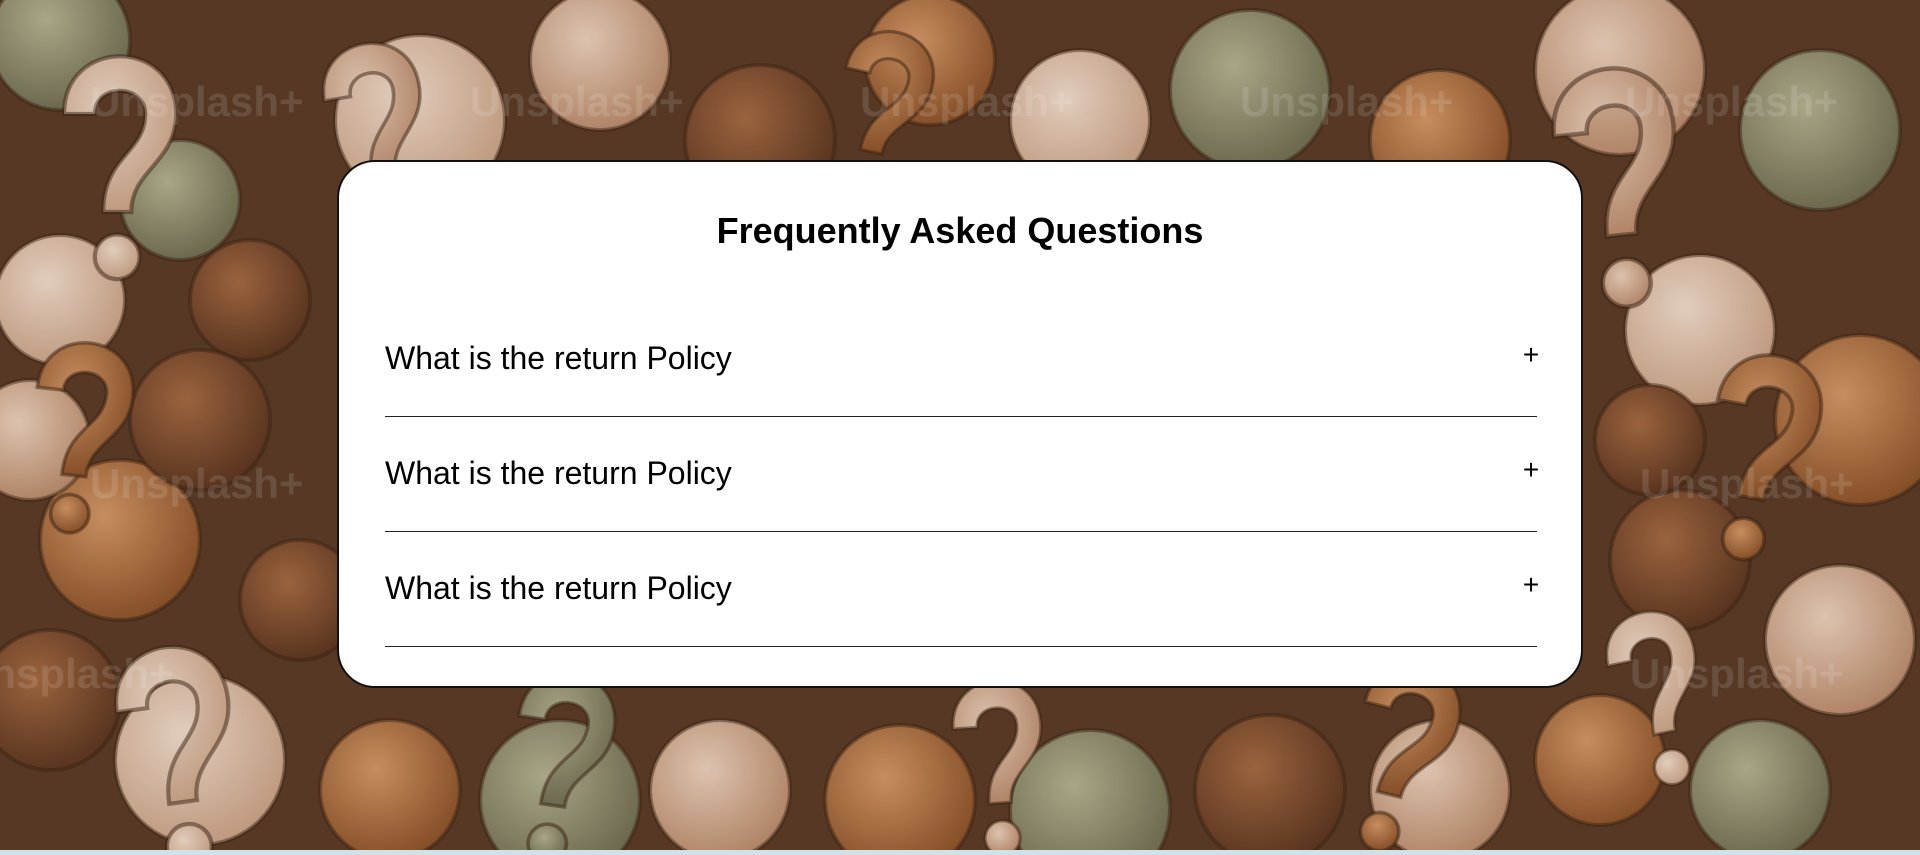  What do you see at coordinates (960, 230) in the screenshot?
I see `faq-title: Frequently Asked Questions` at bounding box center [960, 230].